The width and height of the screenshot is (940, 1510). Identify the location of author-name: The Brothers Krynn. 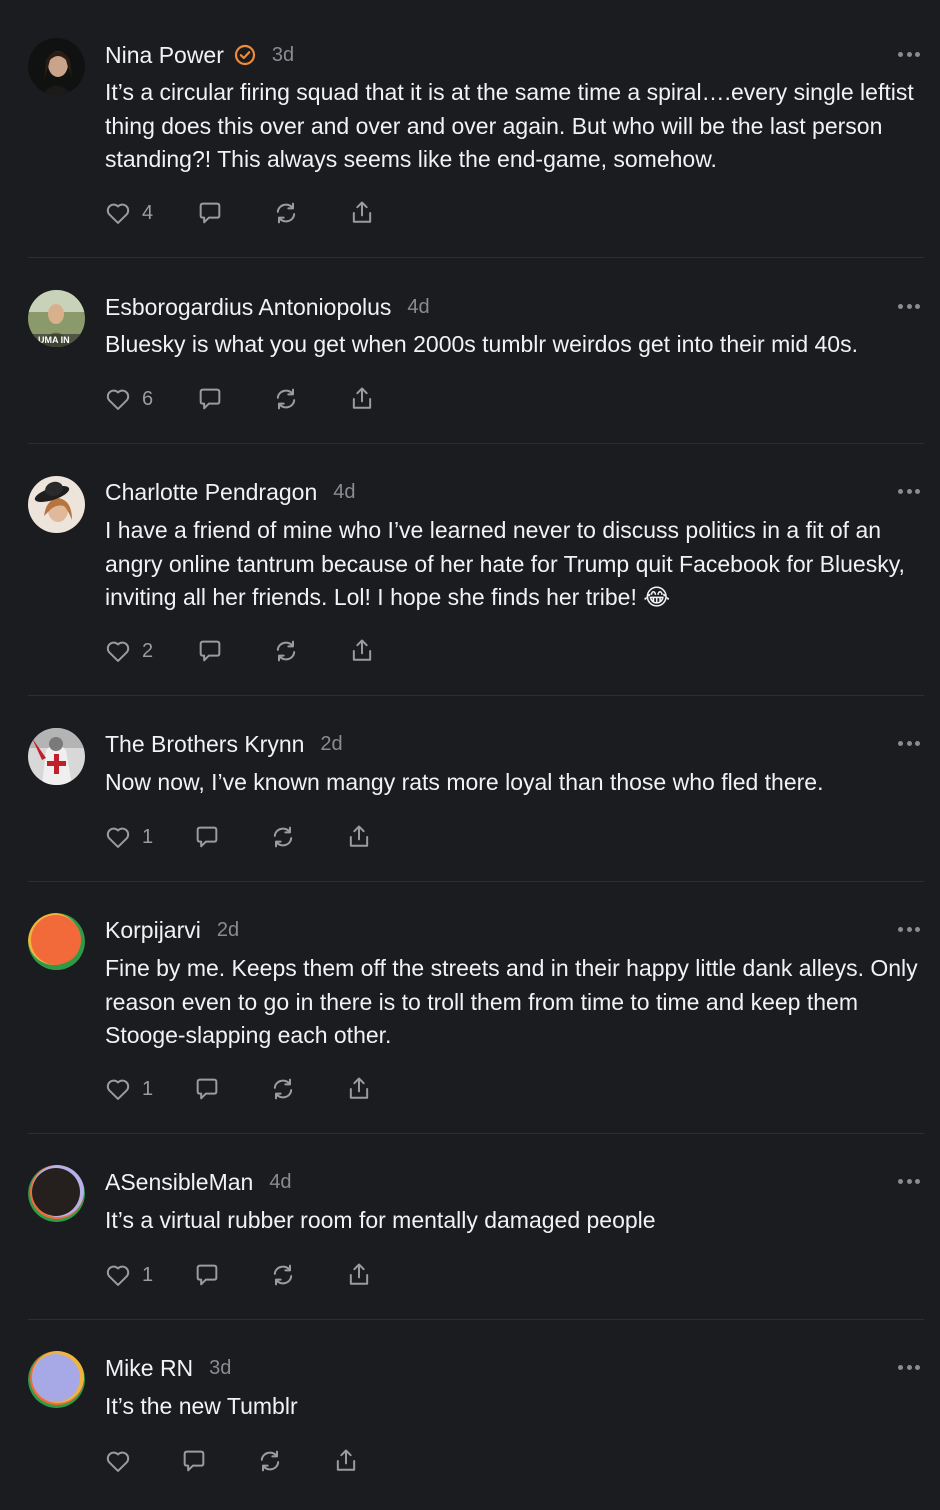
(204, 744).